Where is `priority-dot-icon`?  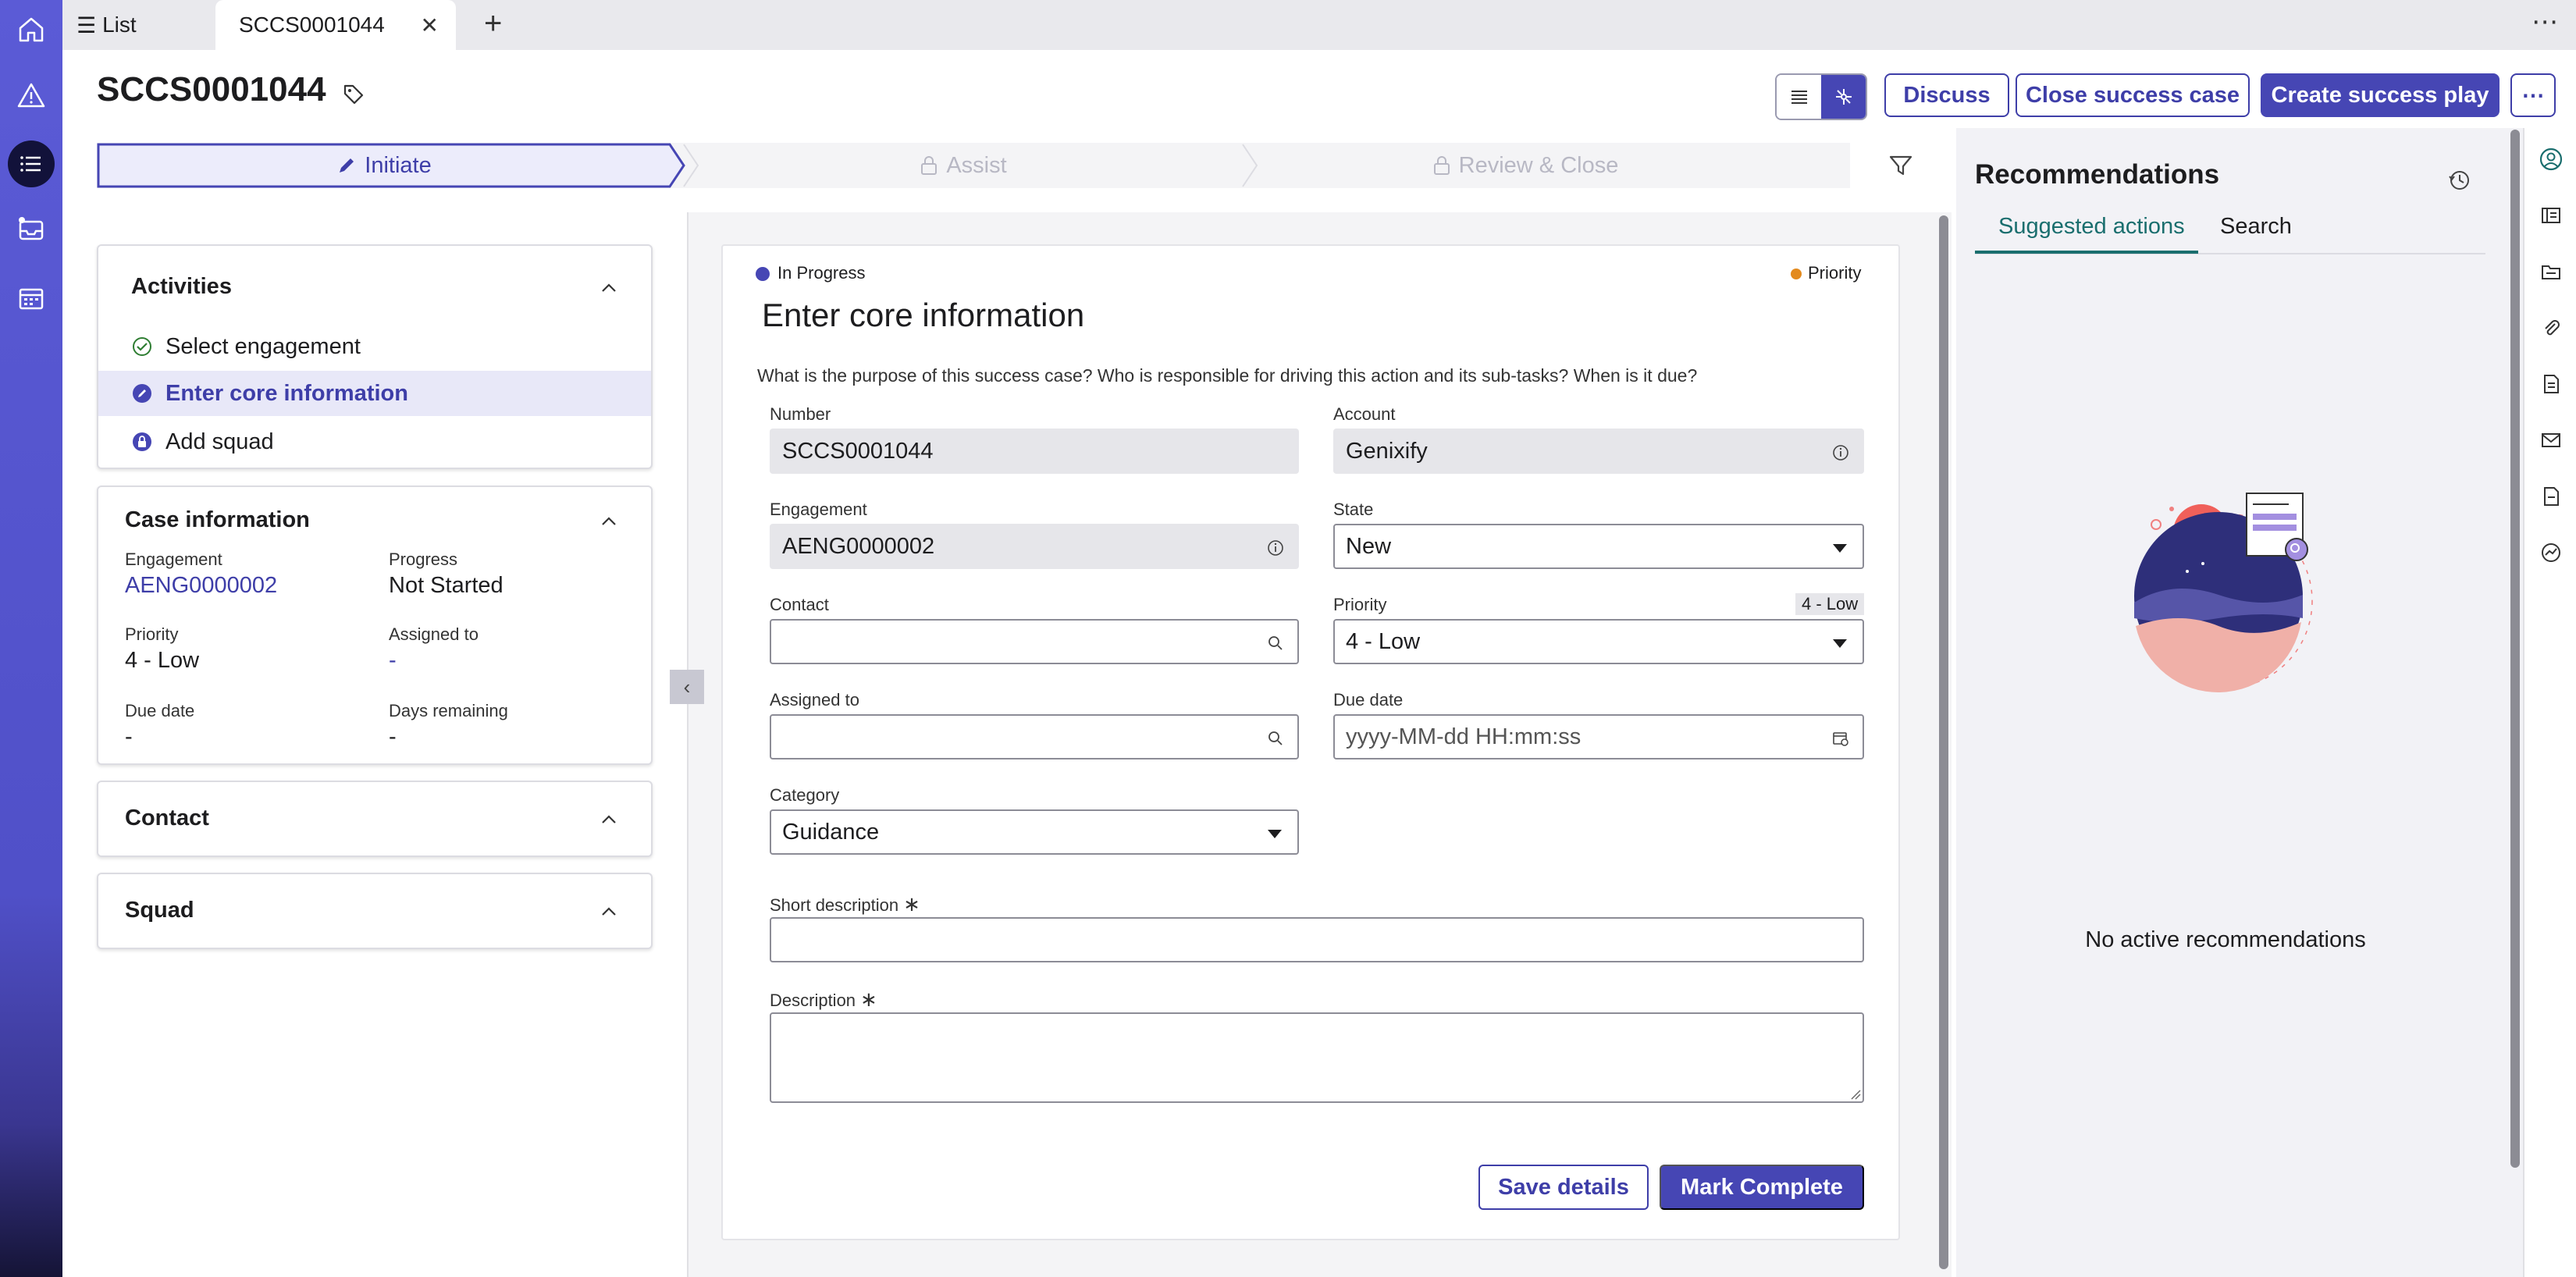 priority-dot-icon is located at coordinates (1797, 274).